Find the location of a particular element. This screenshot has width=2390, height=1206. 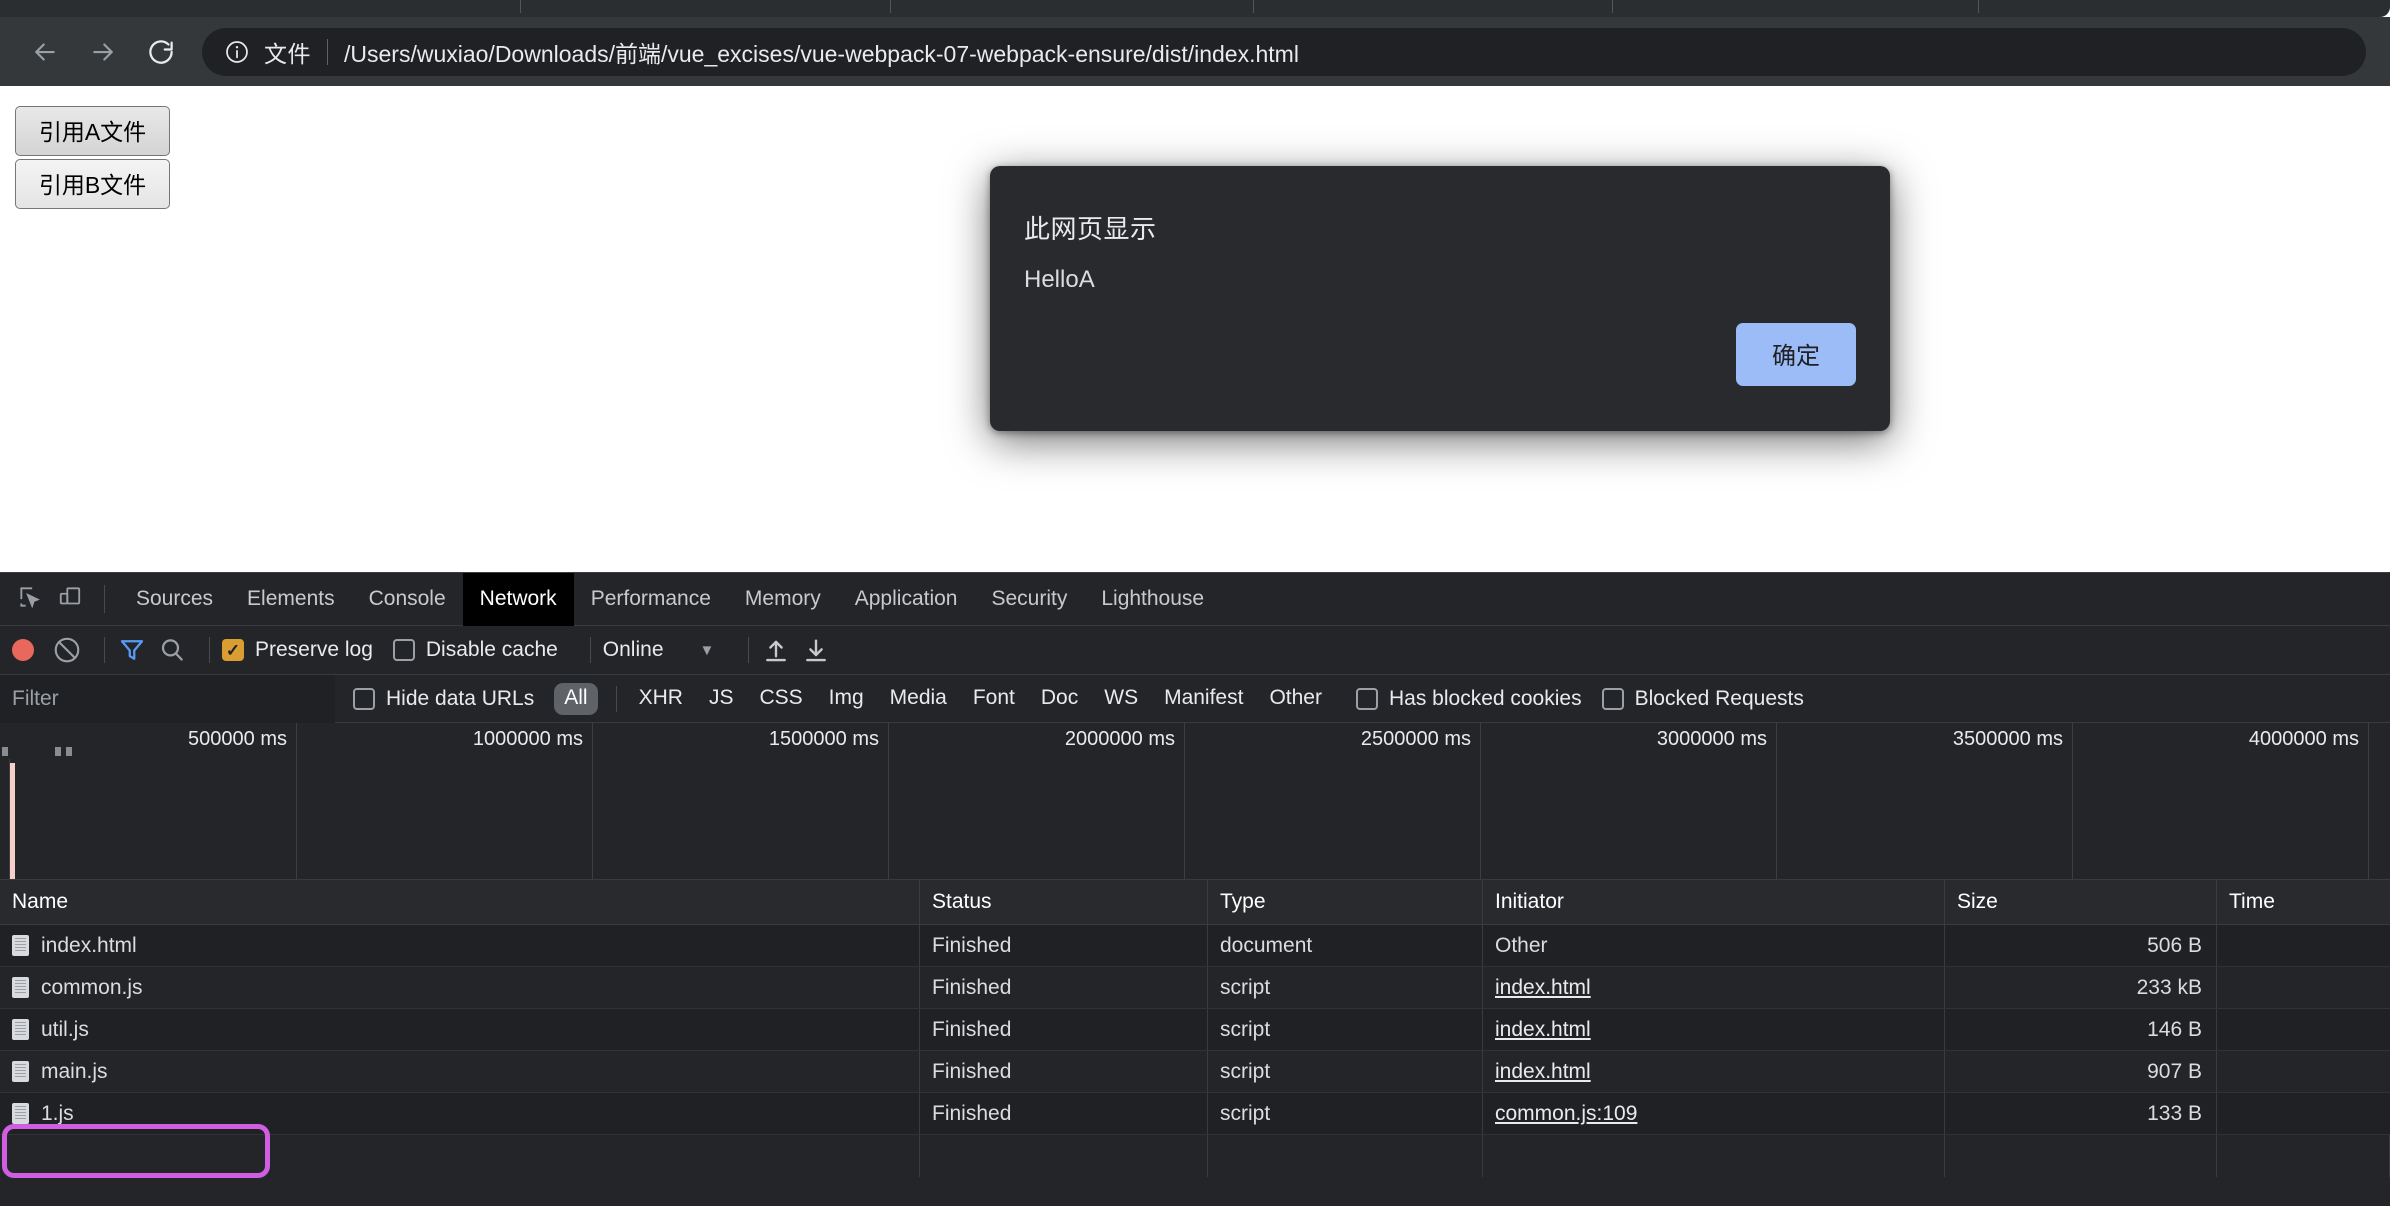

record-button-icon is located at coordinates (23, 650).